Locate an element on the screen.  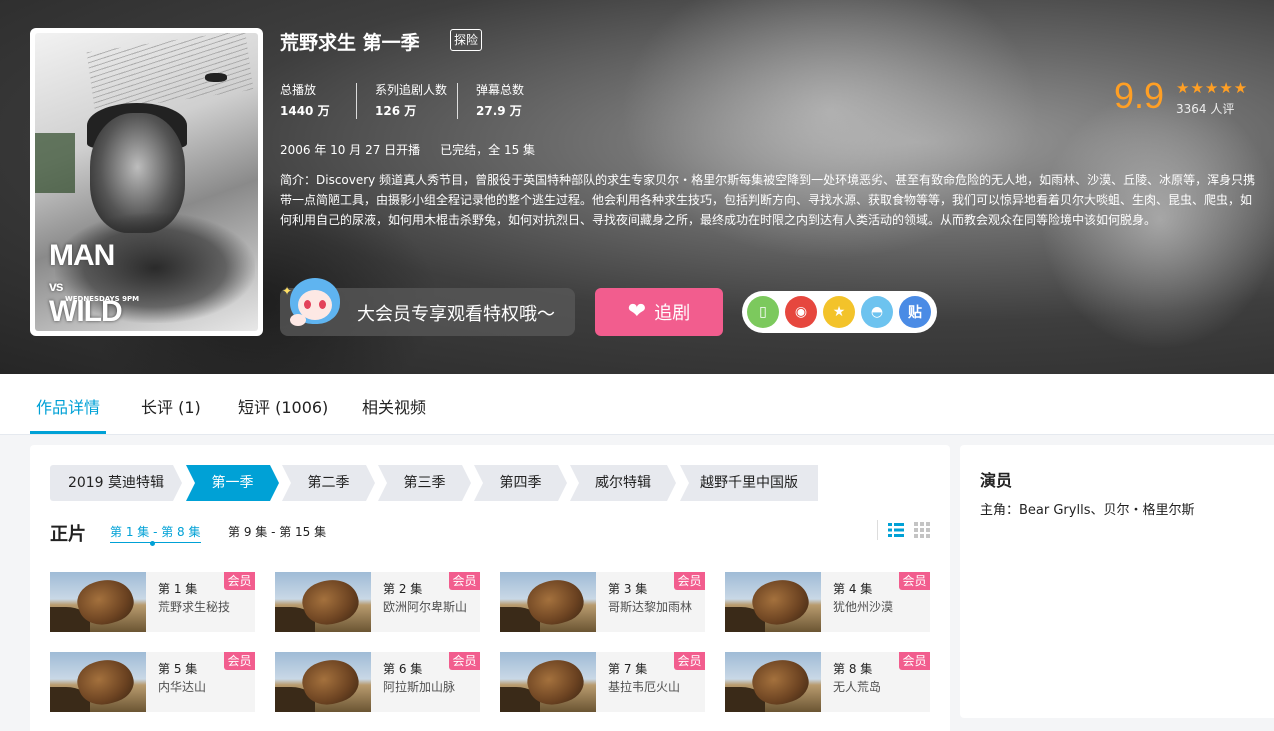
show-title: 荒野求生 第一季 is located at coordinates (350, 43).